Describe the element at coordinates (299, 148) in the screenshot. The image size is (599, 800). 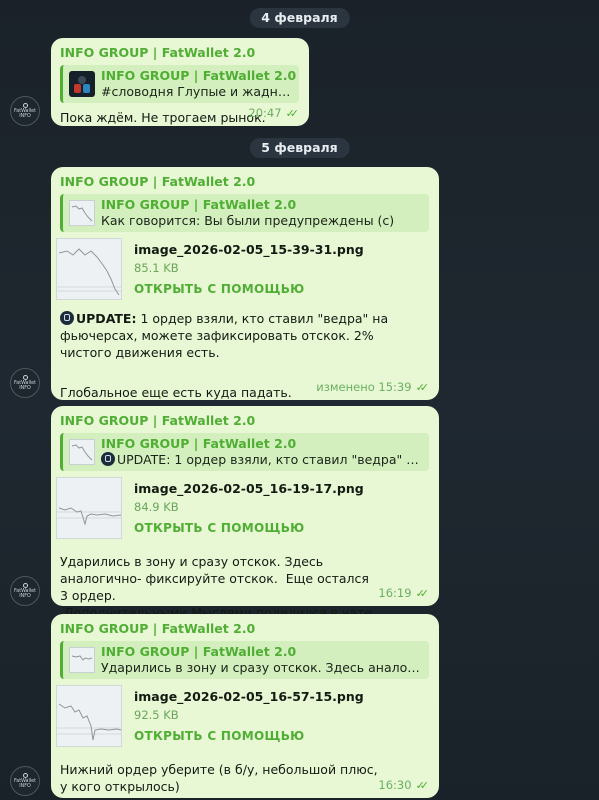
I see `date-separator: 5 февраля` at that location.